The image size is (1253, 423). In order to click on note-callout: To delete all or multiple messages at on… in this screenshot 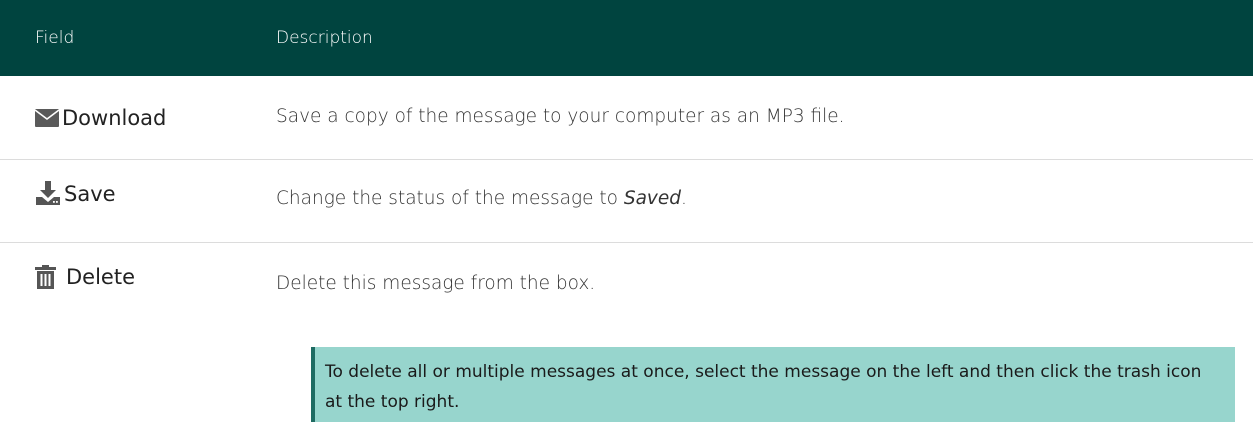, I will do `click(773, 384)`.